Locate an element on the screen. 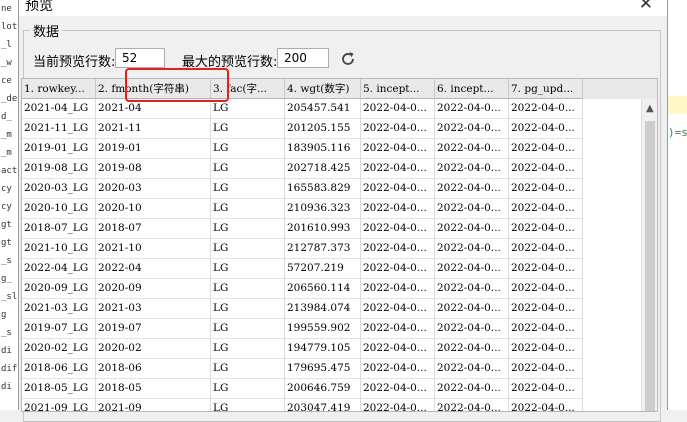 Image resolution: width=687 pixels, height=422 pixels. background-code-line: _sl is located at coordinates (9, 297).